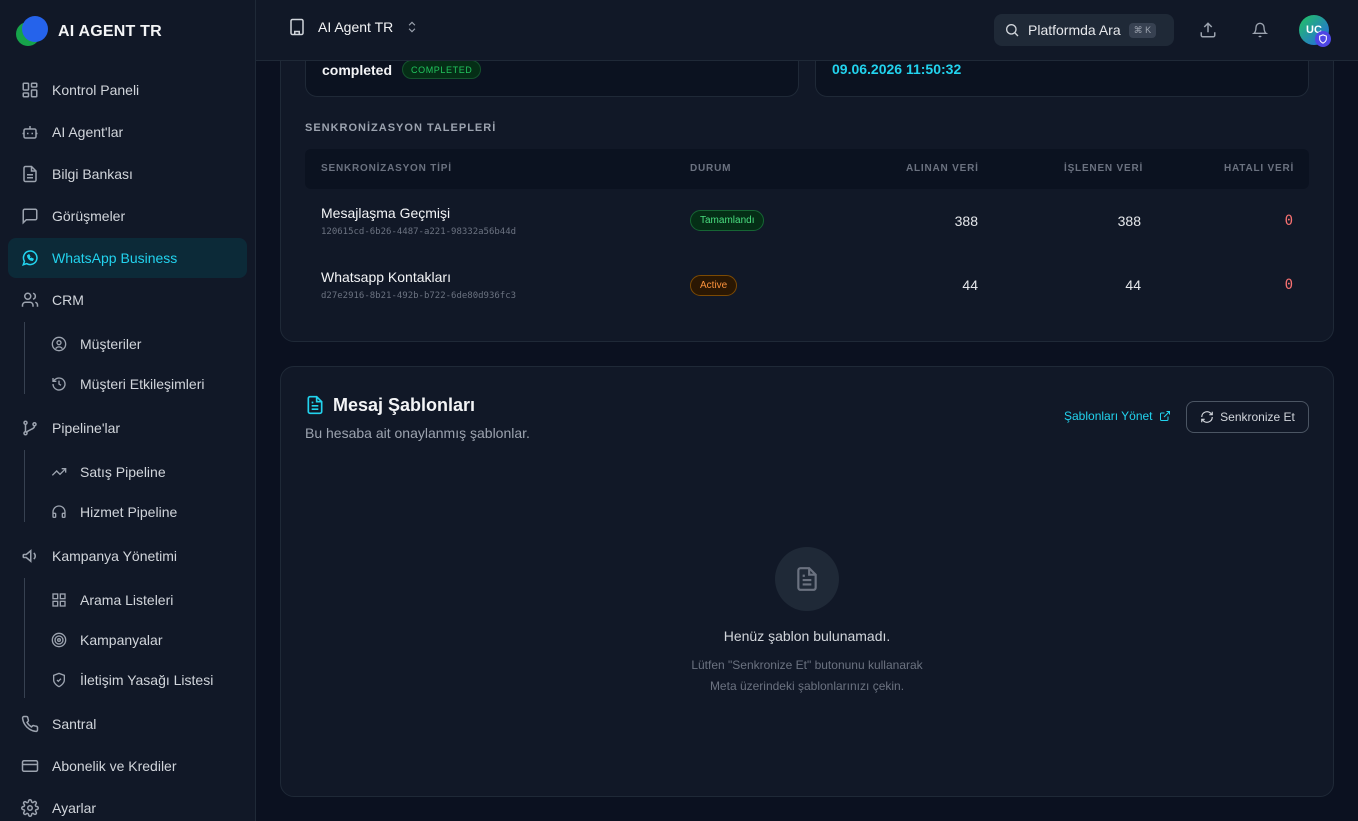  What do you see at coordinates (386, 277) in the screenshot?
I see `table-row-title: Whatsapp Kontakları` at bounding box center [386, 277].